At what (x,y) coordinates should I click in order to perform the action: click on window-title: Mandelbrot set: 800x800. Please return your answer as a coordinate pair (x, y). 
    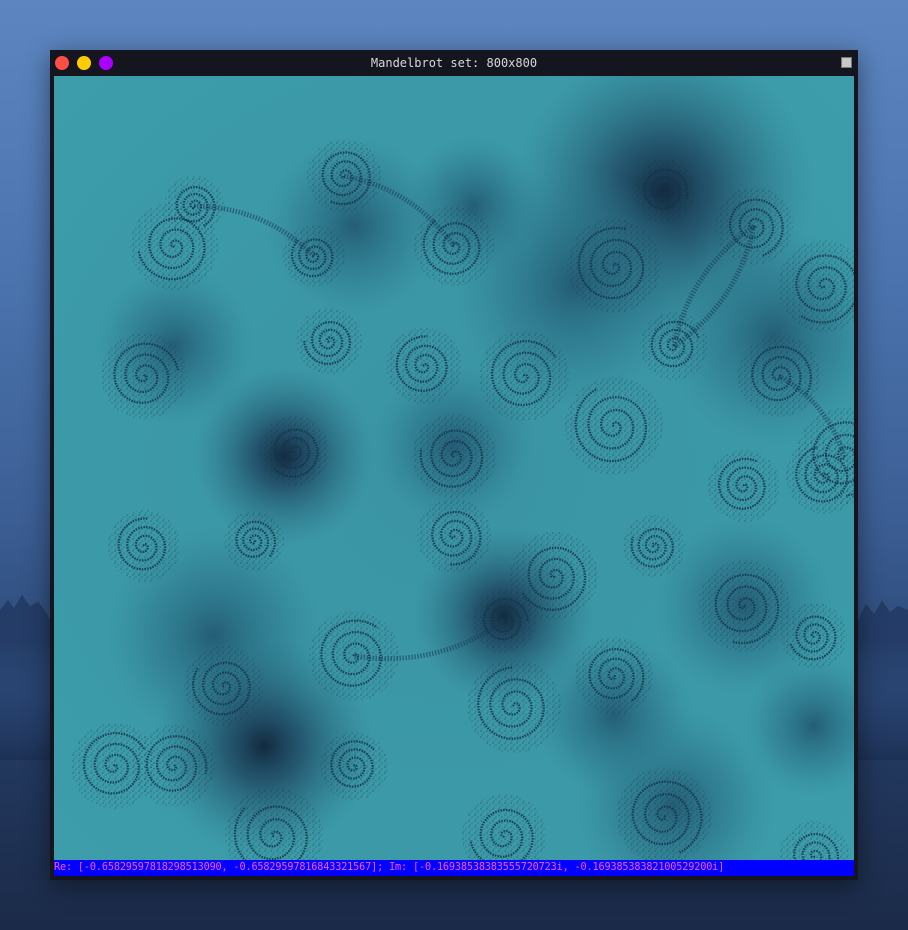
    Looking at the image, I should click on (454, 63).